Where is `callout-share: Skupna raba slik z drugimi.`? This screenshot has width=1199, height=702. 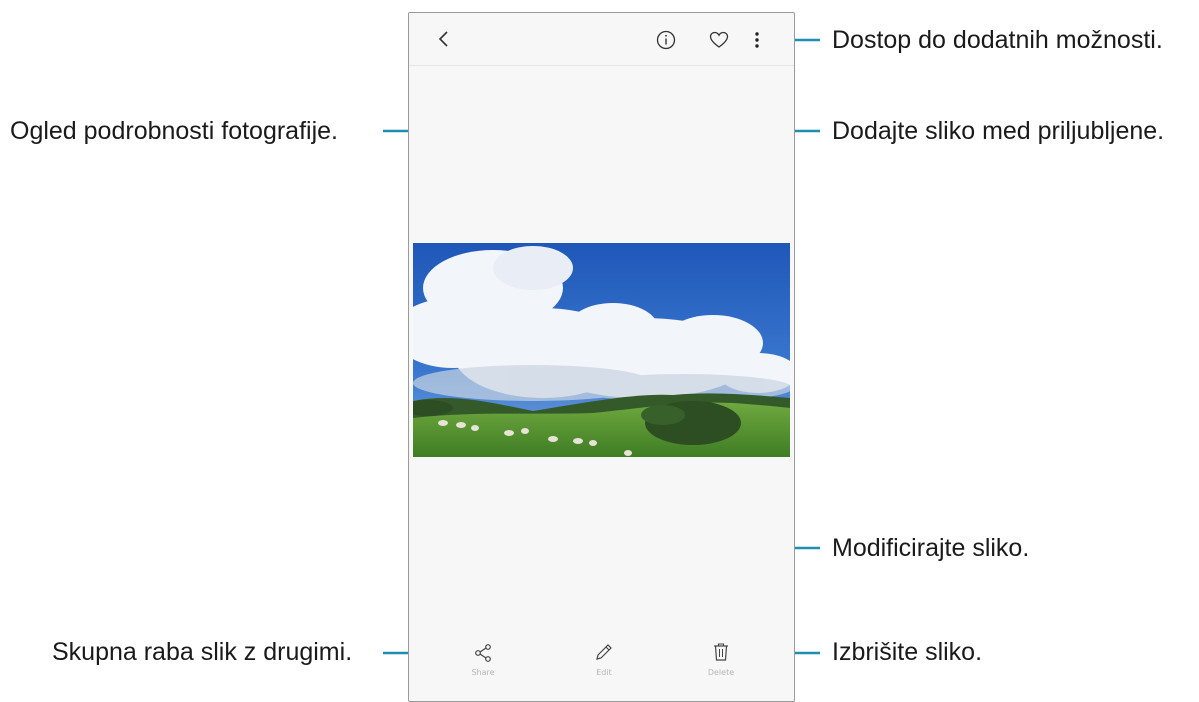
callout-share: Skupna raba slik z drugimi. is located at coordinates (202, 652).